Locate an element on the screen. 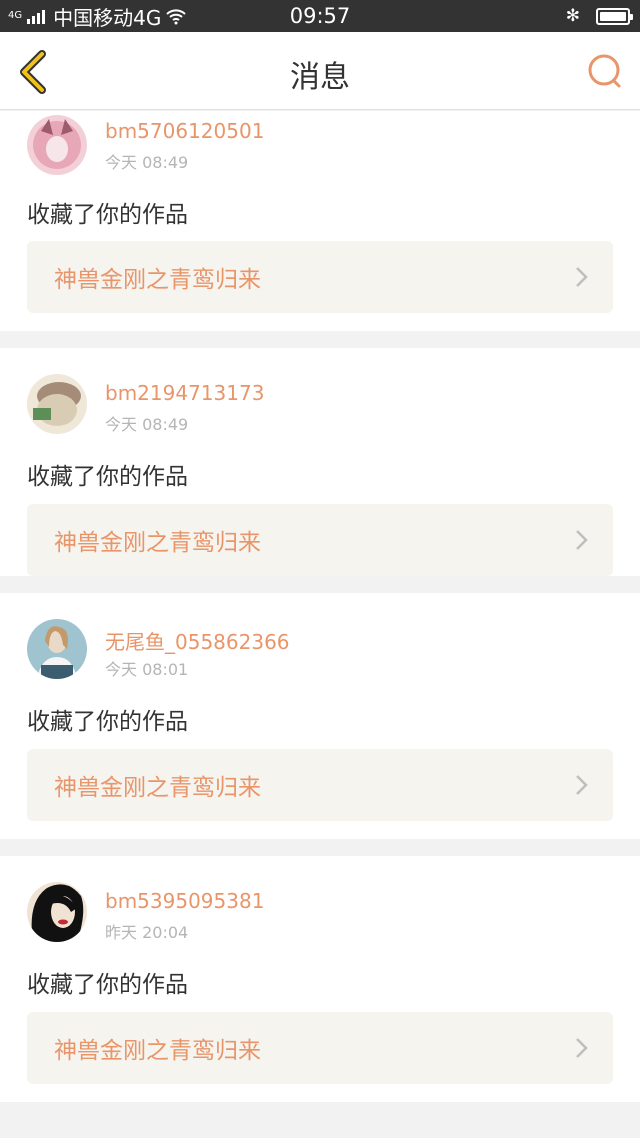  battery-icon is located at coordinates (614, 16).